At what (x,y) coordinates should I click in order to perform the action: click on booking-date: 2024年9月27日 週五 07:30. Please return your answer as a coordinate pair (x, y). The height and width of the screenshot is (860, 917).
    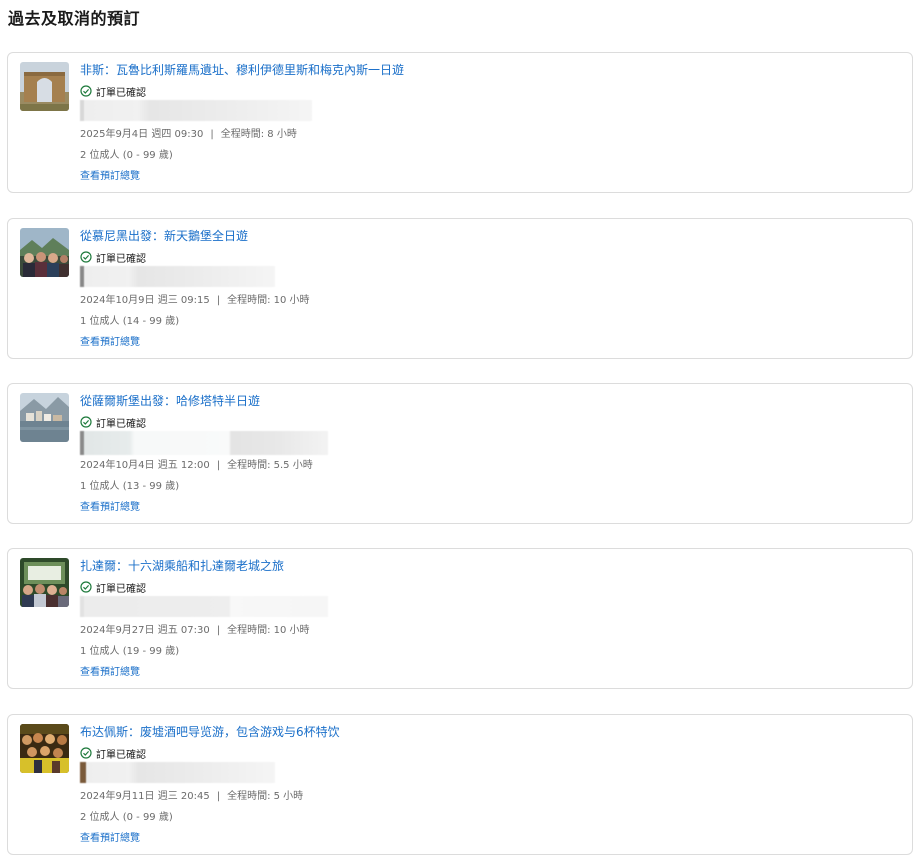
    Looking at the image, I should click on (145, 630).